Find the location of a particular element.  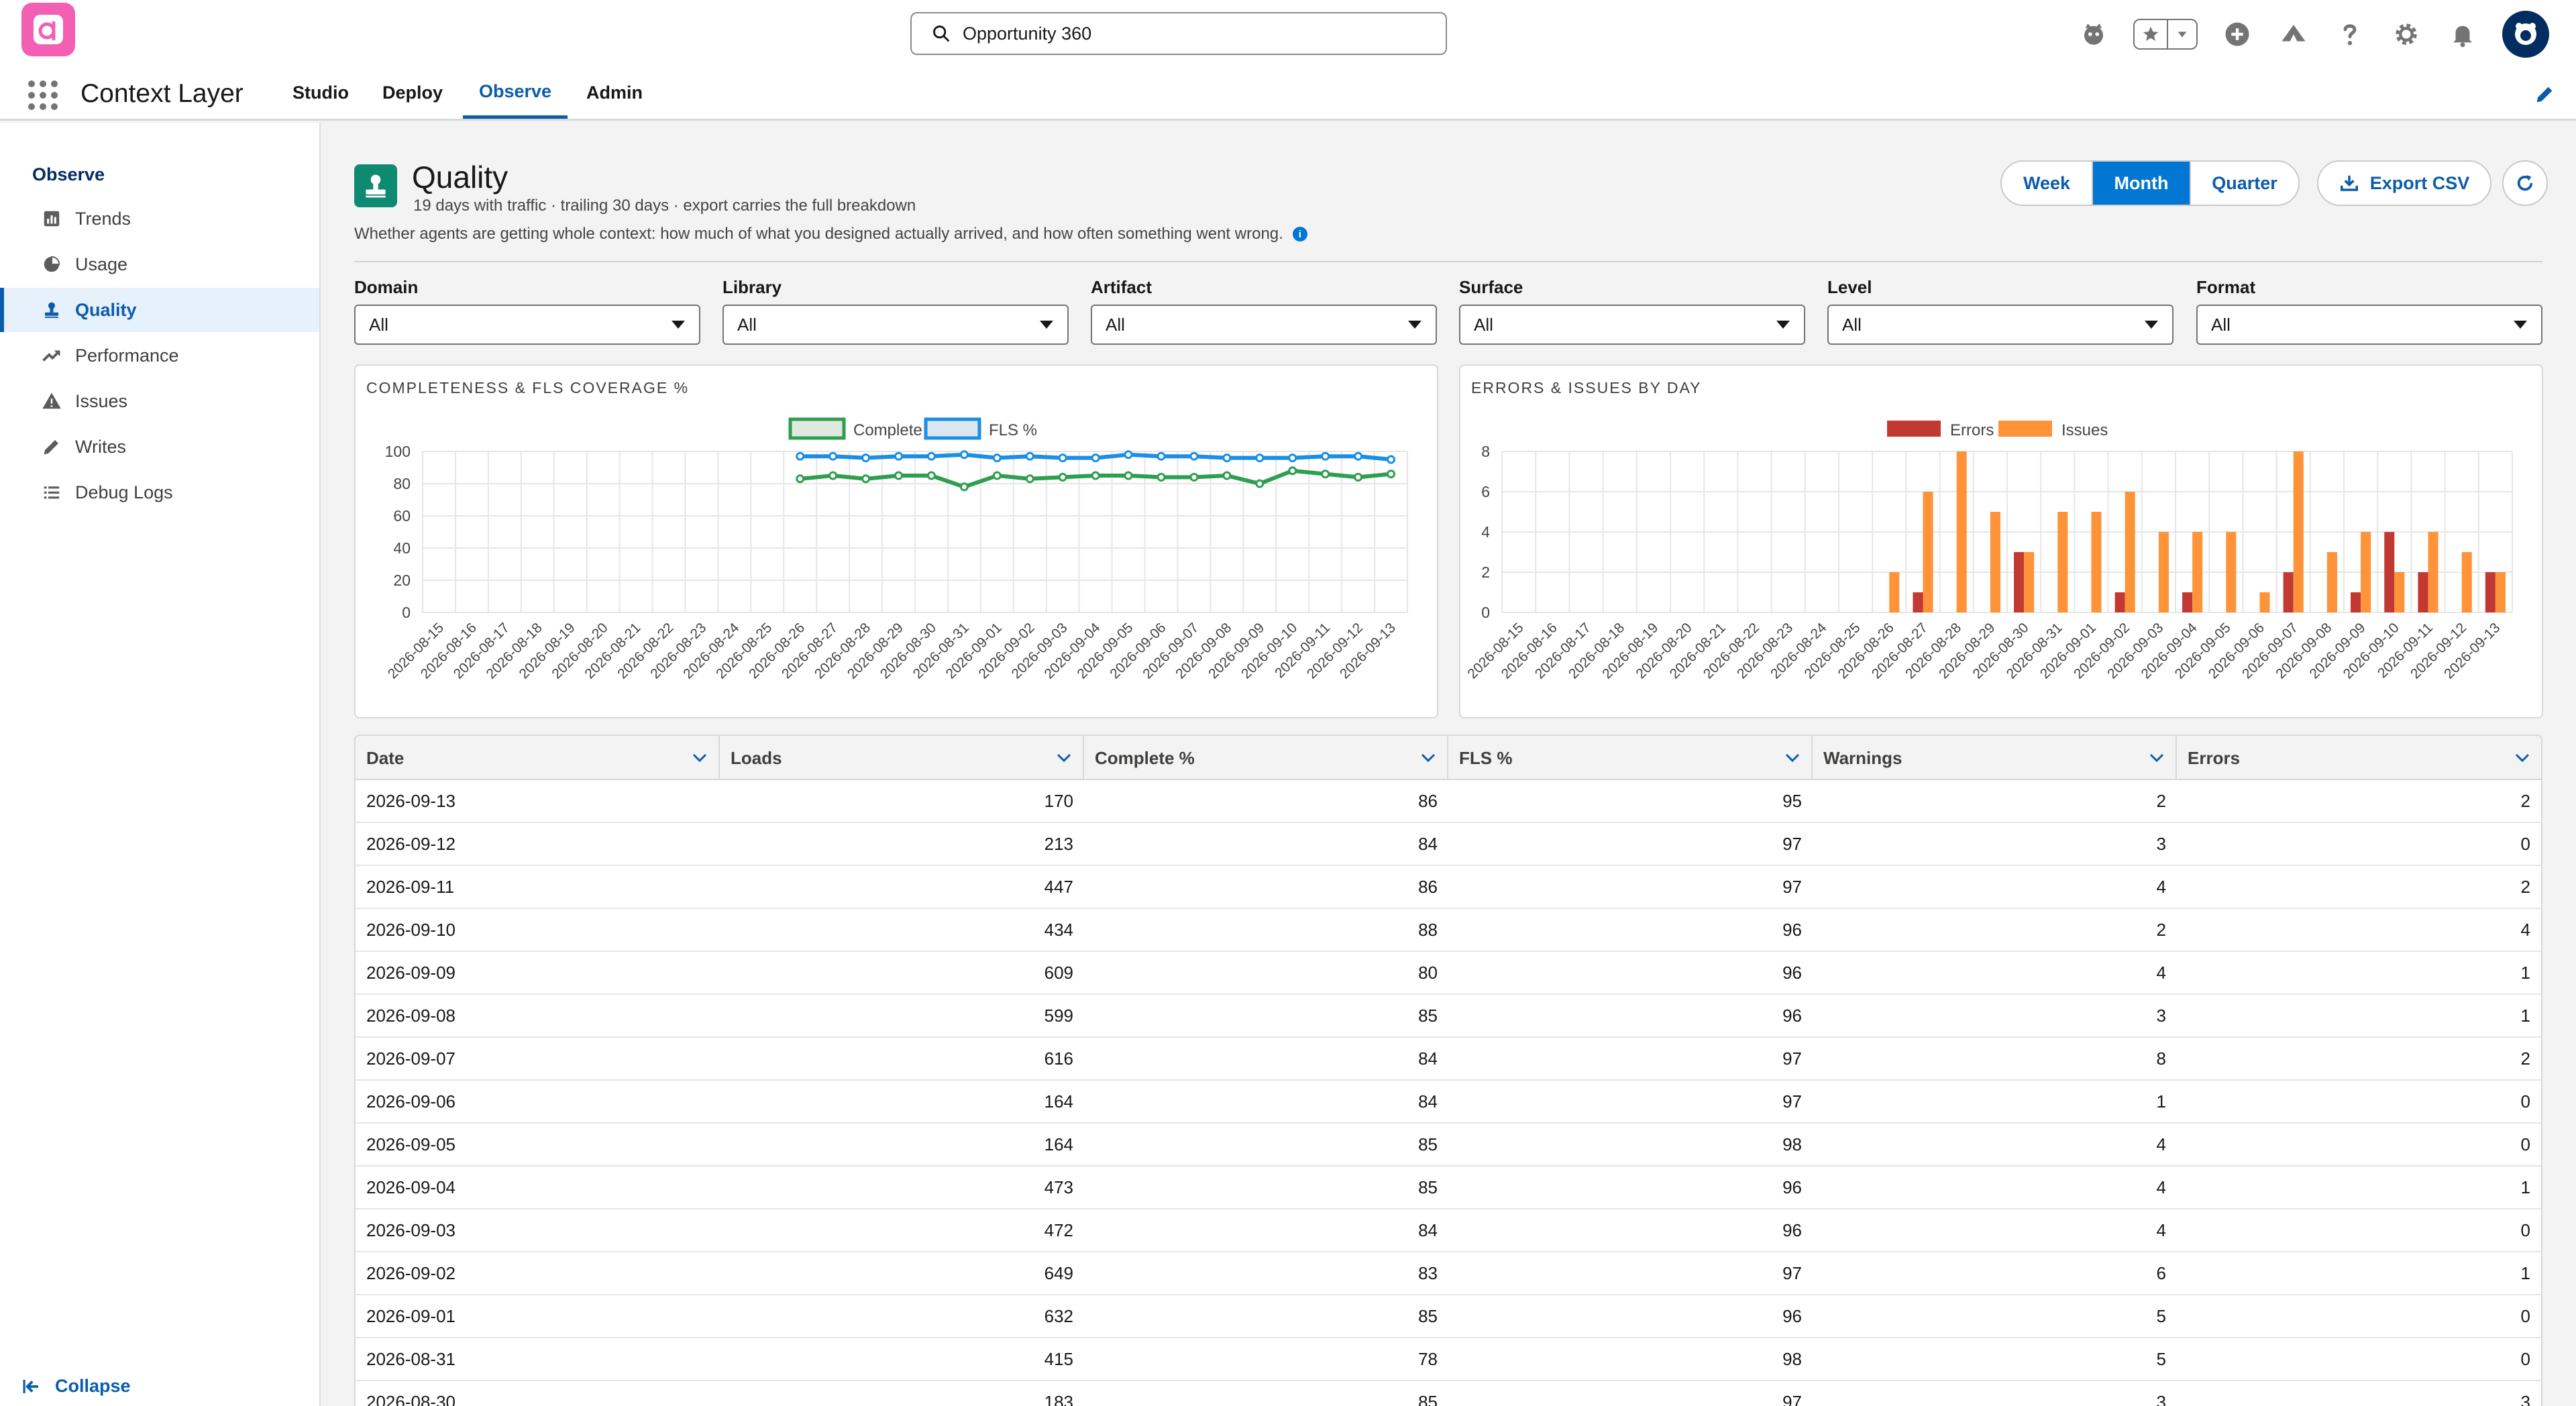

filter-artifact-select: All is located at coordinates (1264, 325).